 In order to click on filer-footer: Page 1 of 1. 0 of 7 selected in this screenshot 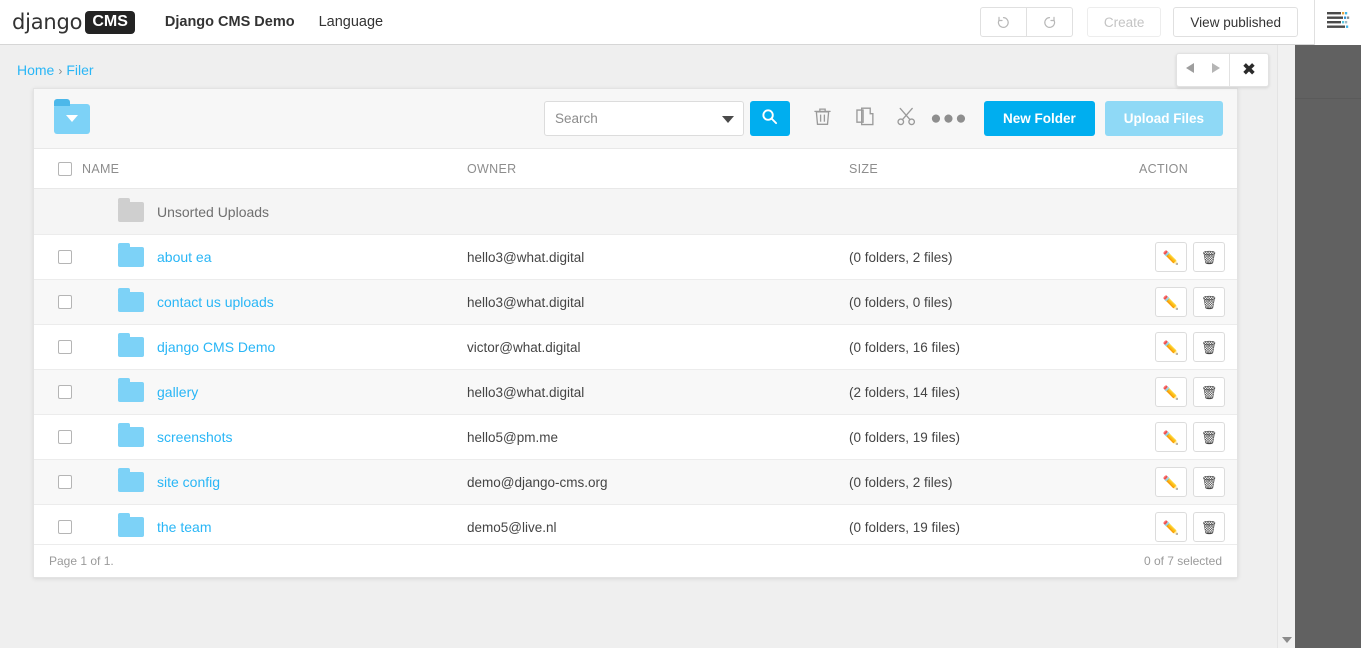, I will do `click(635, 560)`.